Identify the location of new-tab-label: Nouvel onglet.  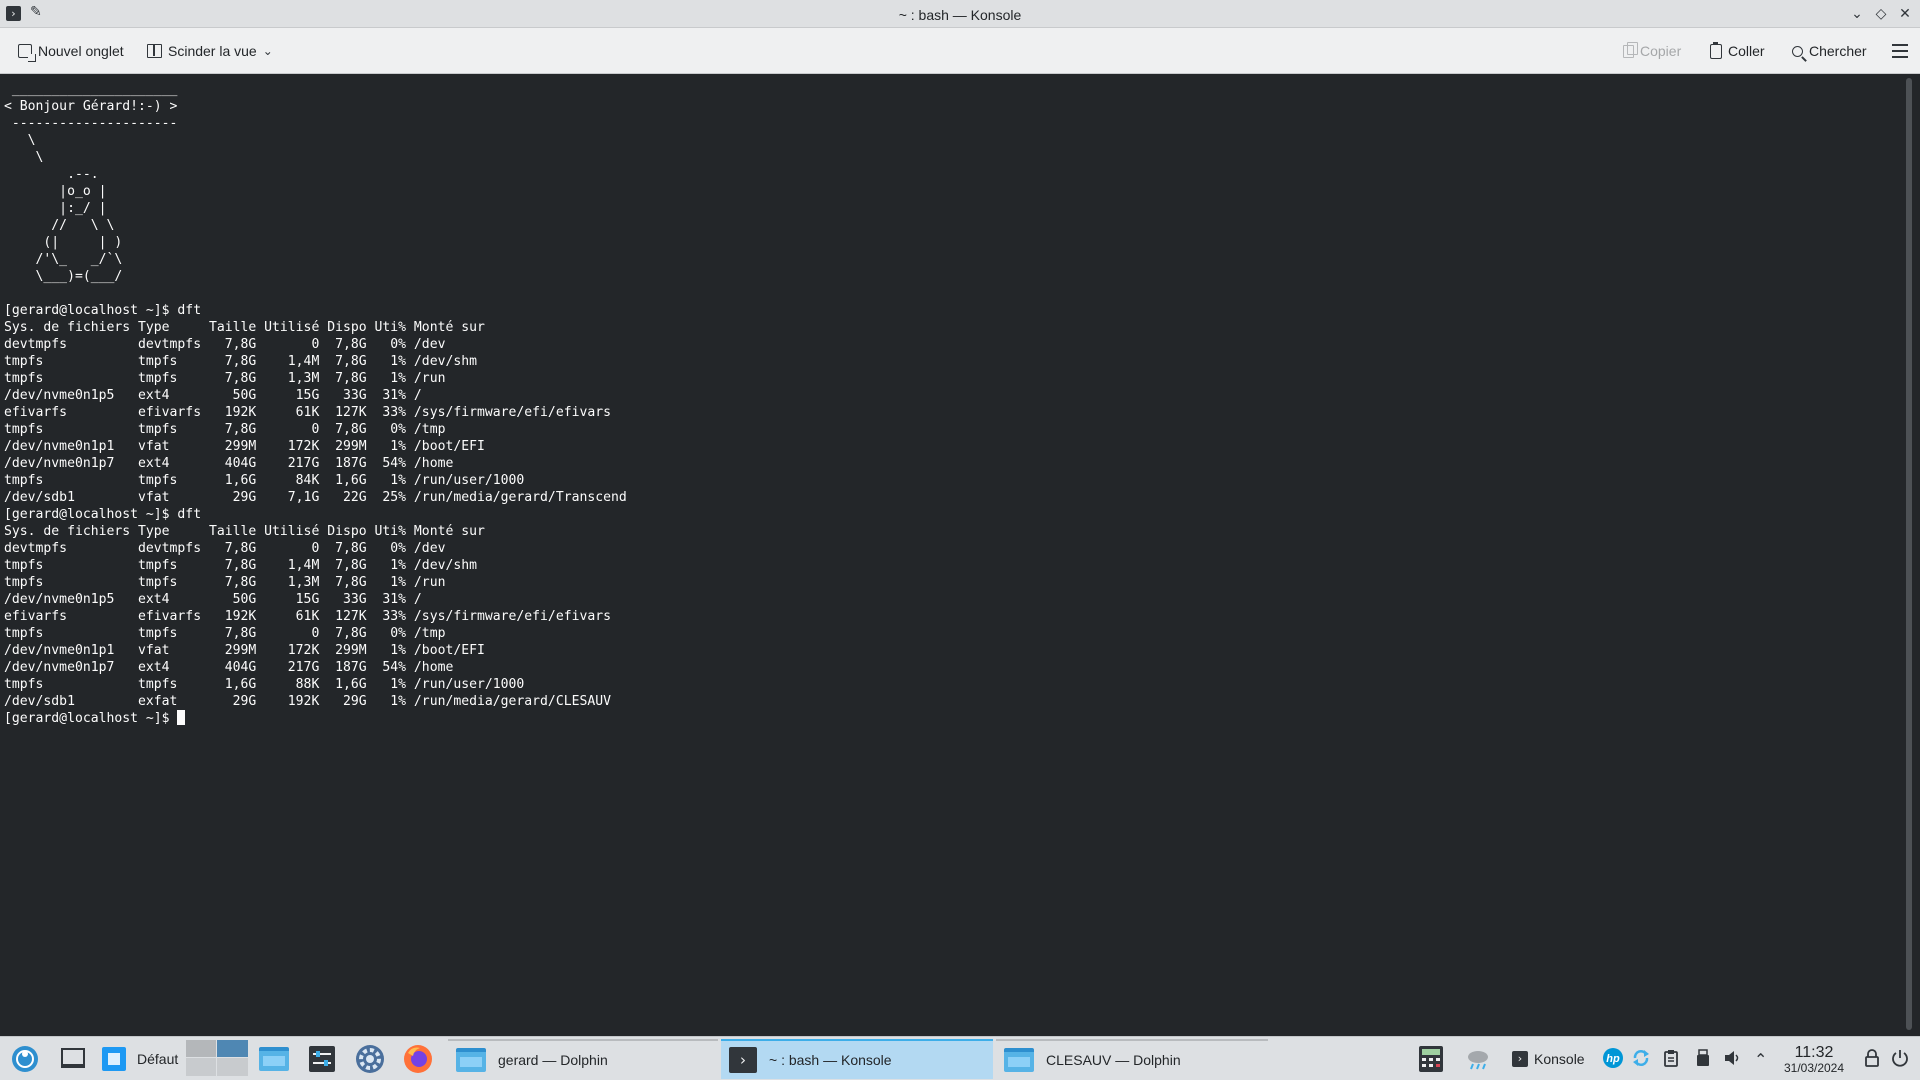
(81, 51).